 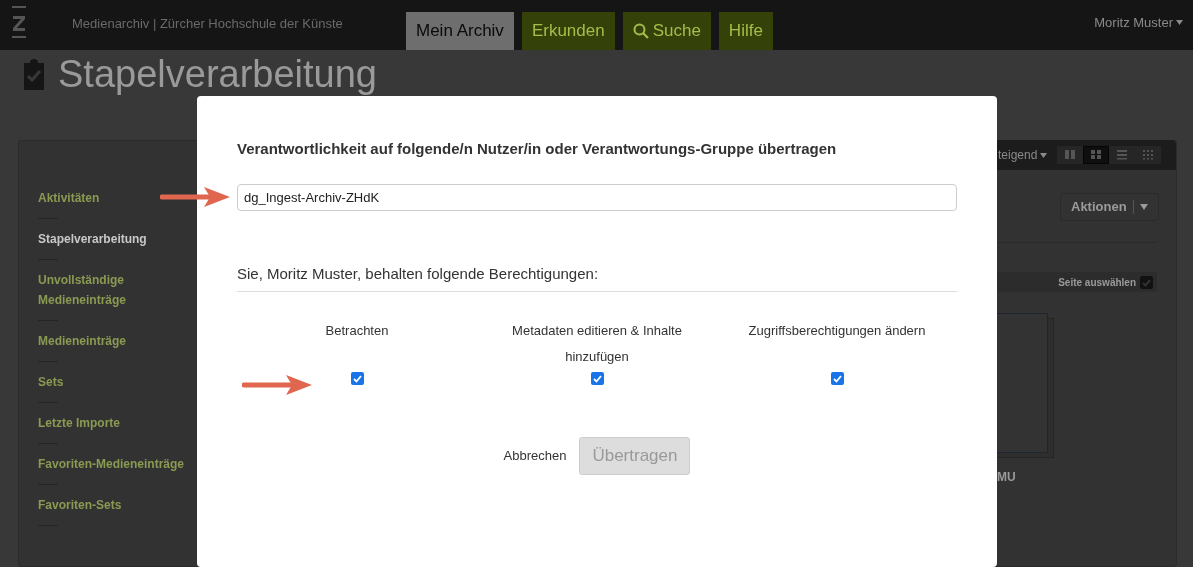 What do you see at coordinates (113, 290) in the screenshot?
I see `sidebar-item: Unvollständige Medieneinträge` at bounding box center [113, 290].